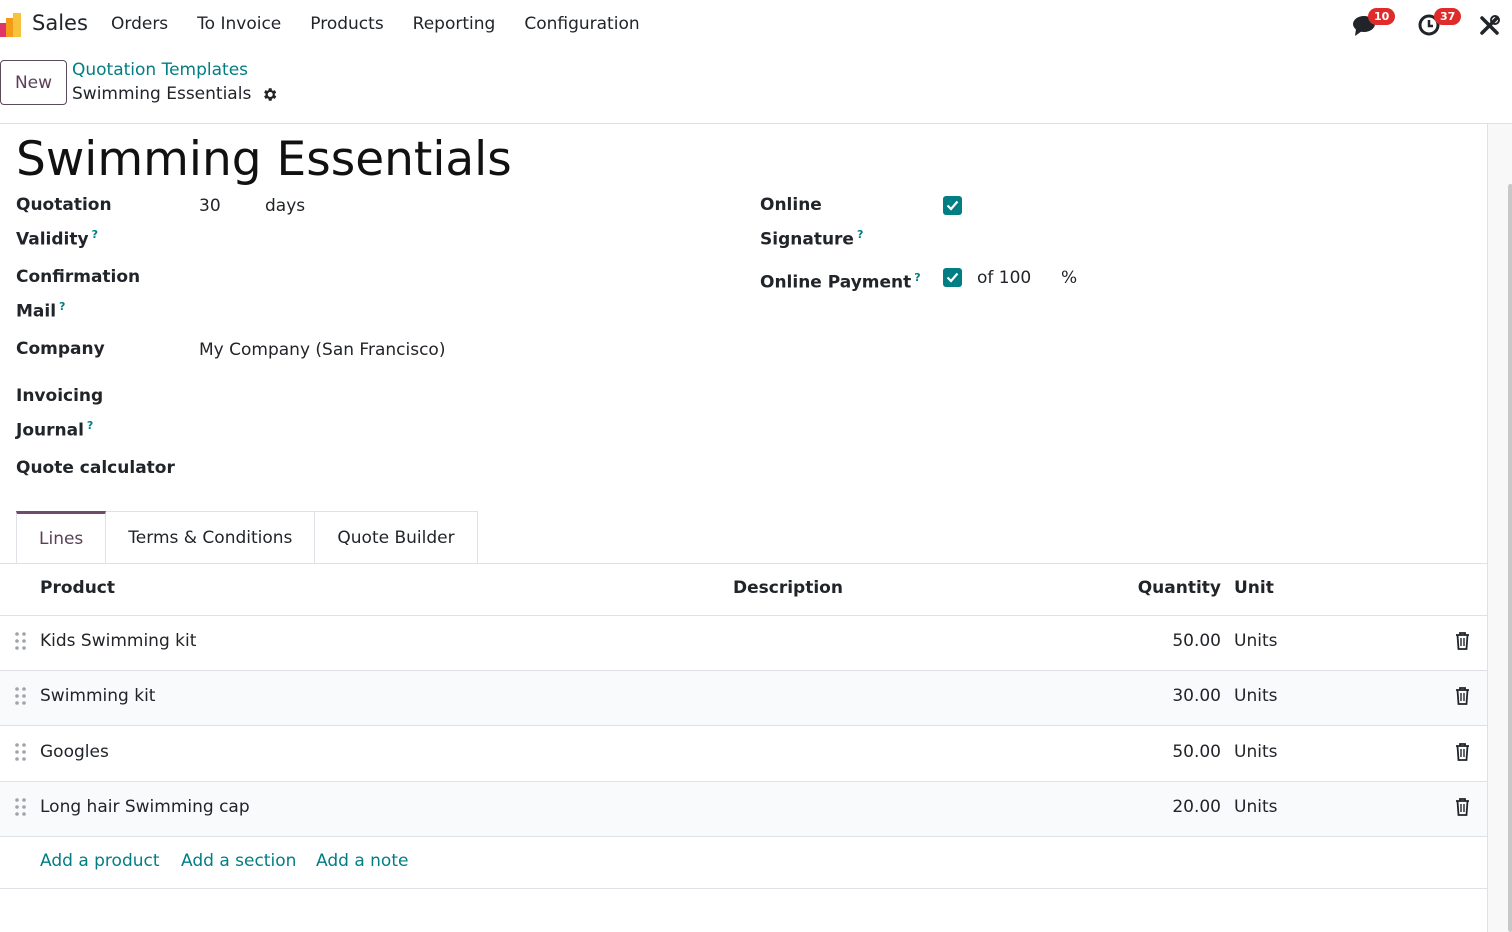 Image resolution: width=1512 pixels, height=932 pixels. Describe the element at coordinates (11, 25) in the screenshot. I see `sales-app-icon` at that location.